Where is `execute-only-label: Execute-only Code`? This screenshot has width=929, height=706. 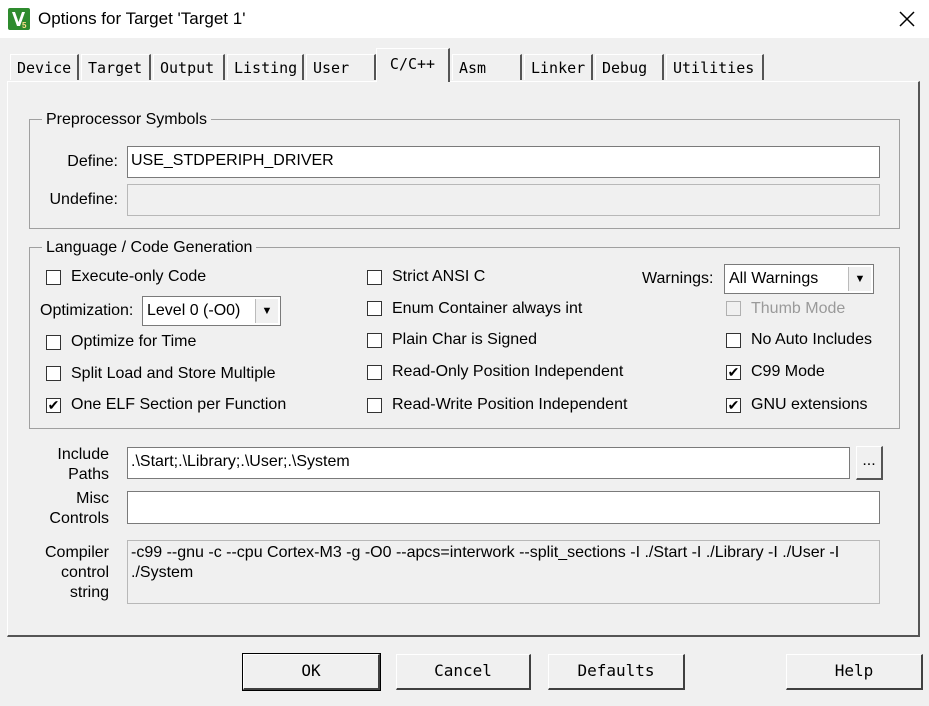
execute-only-label: Execute-only Code is located at coordinates (139, 276).